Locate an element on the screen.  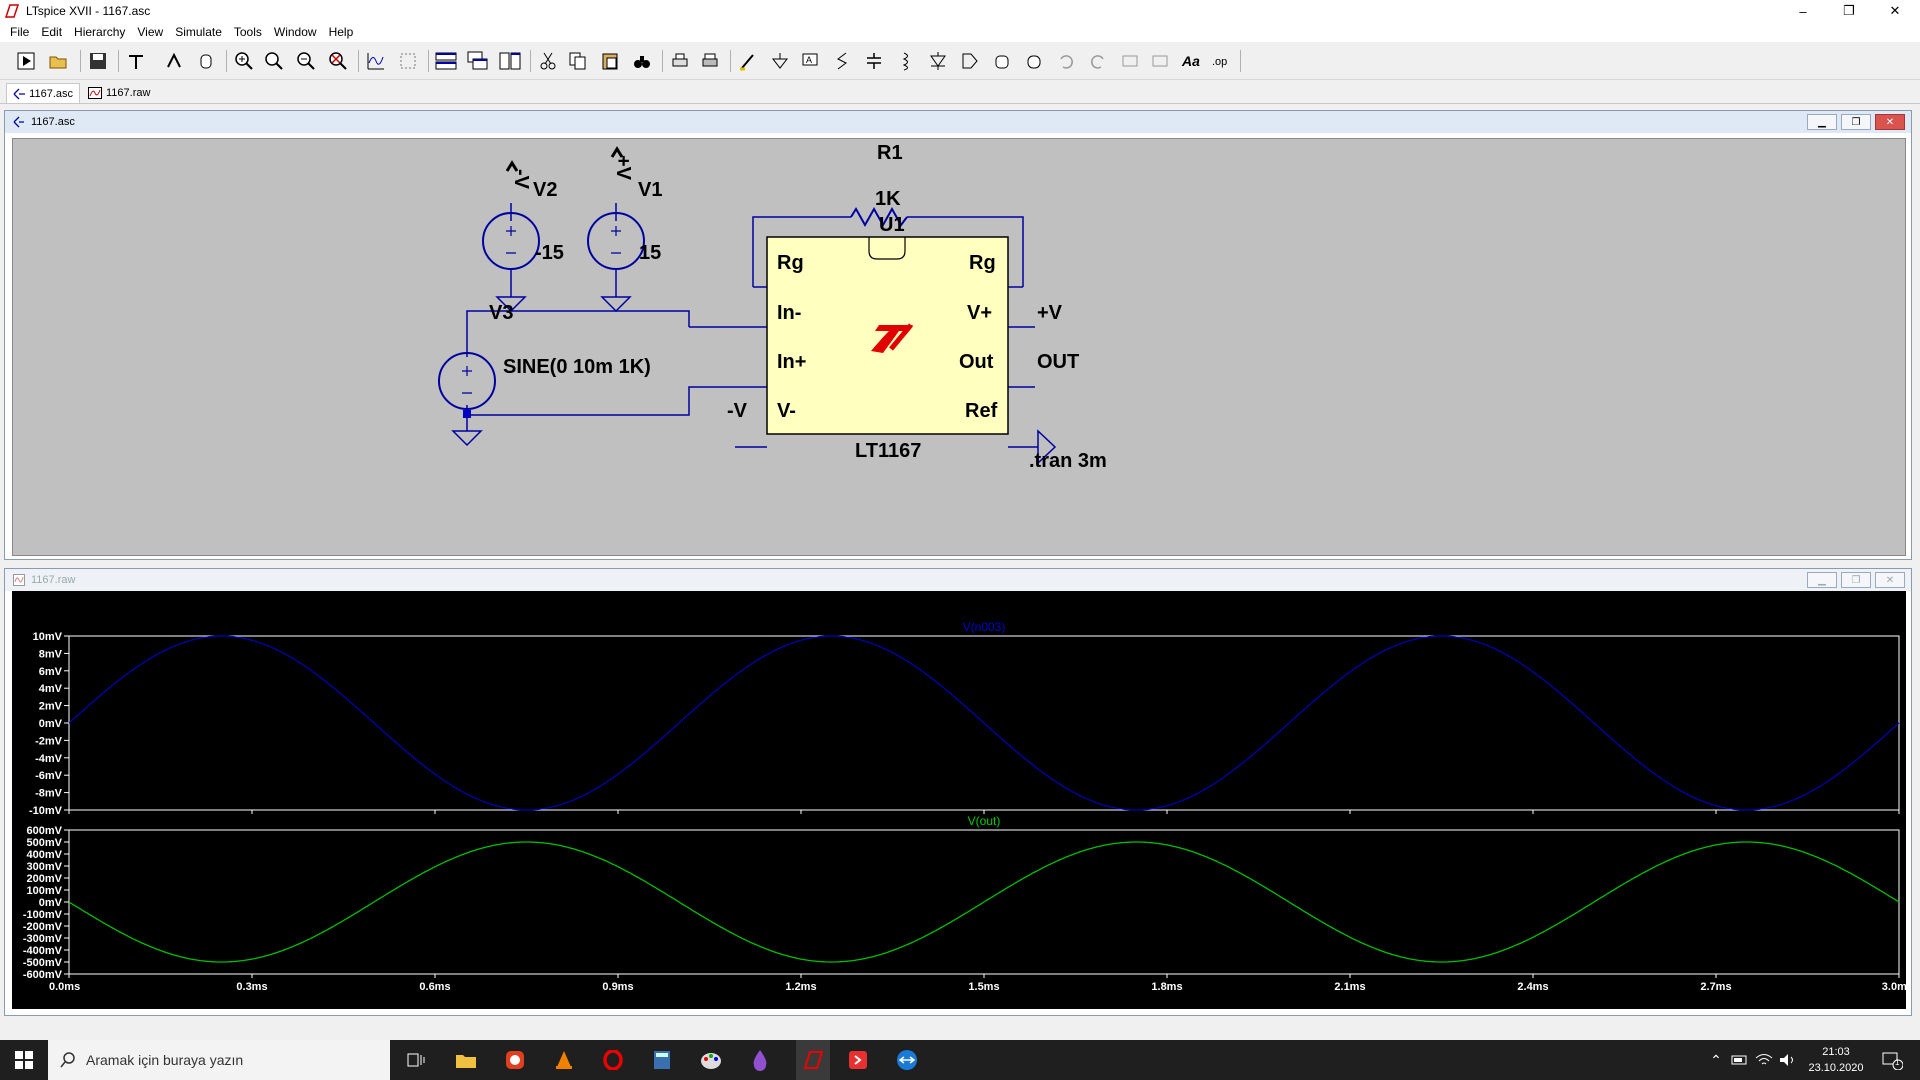
capacitor-icon is located at coordinates (874, 61).